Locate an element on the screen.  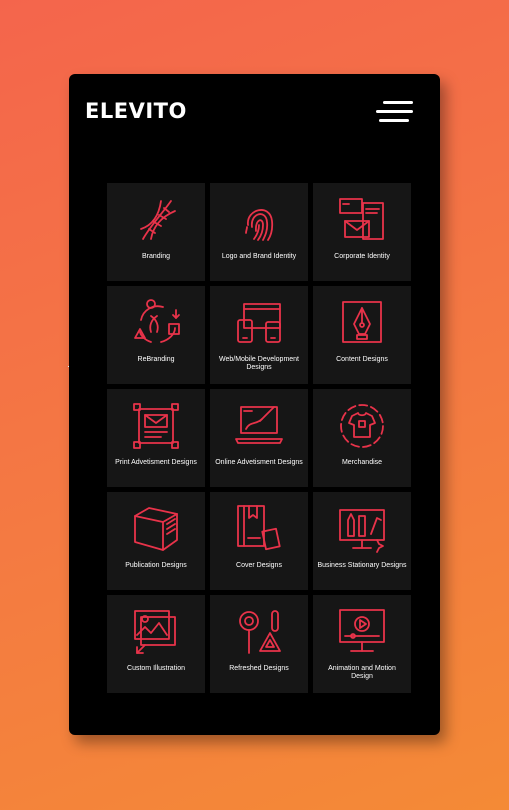
image-frame-icon is located at coordinates (155, 632).